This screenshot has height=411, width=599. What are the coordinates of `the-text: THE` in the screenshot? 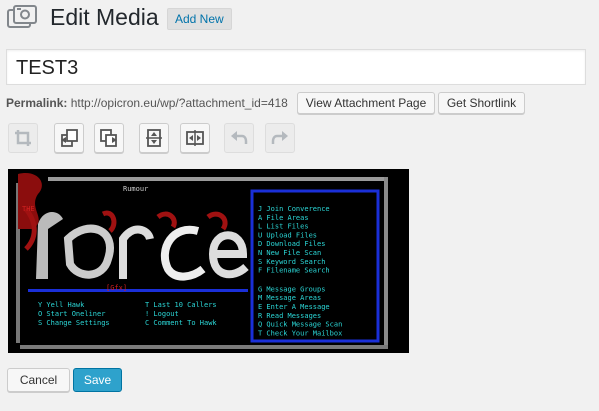 It's located at (28, 209).